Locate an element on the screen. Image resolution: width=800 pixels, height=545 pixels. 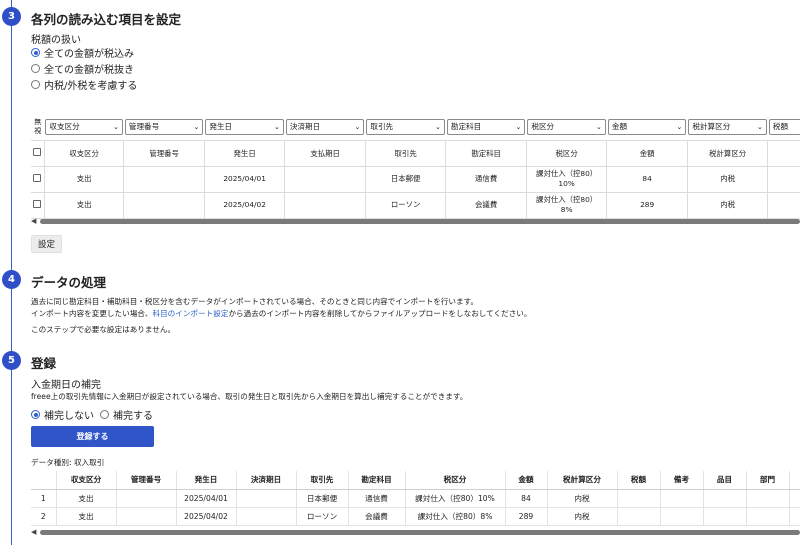
tax-option-label: 内税/外税を考慮する is located at coordinates (91, 86).